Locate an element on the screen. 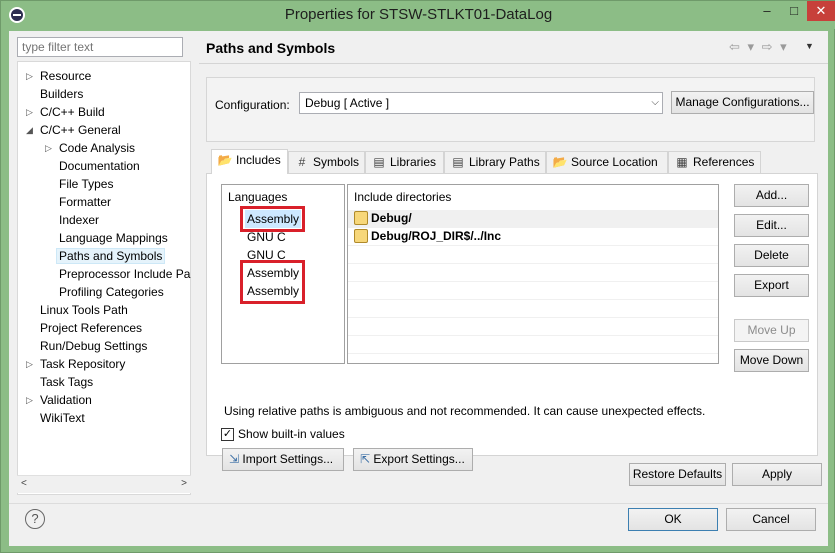  history-nav-arrows: ⇦ ▾ ⇨ ▾ is located at coordinates (759, 47).